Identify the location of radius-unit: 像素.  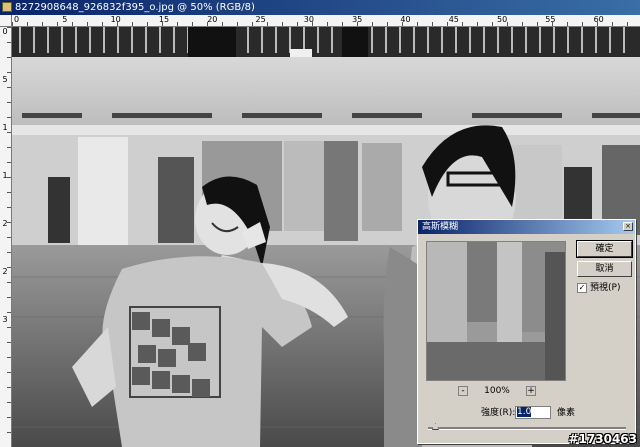
(566, 413).